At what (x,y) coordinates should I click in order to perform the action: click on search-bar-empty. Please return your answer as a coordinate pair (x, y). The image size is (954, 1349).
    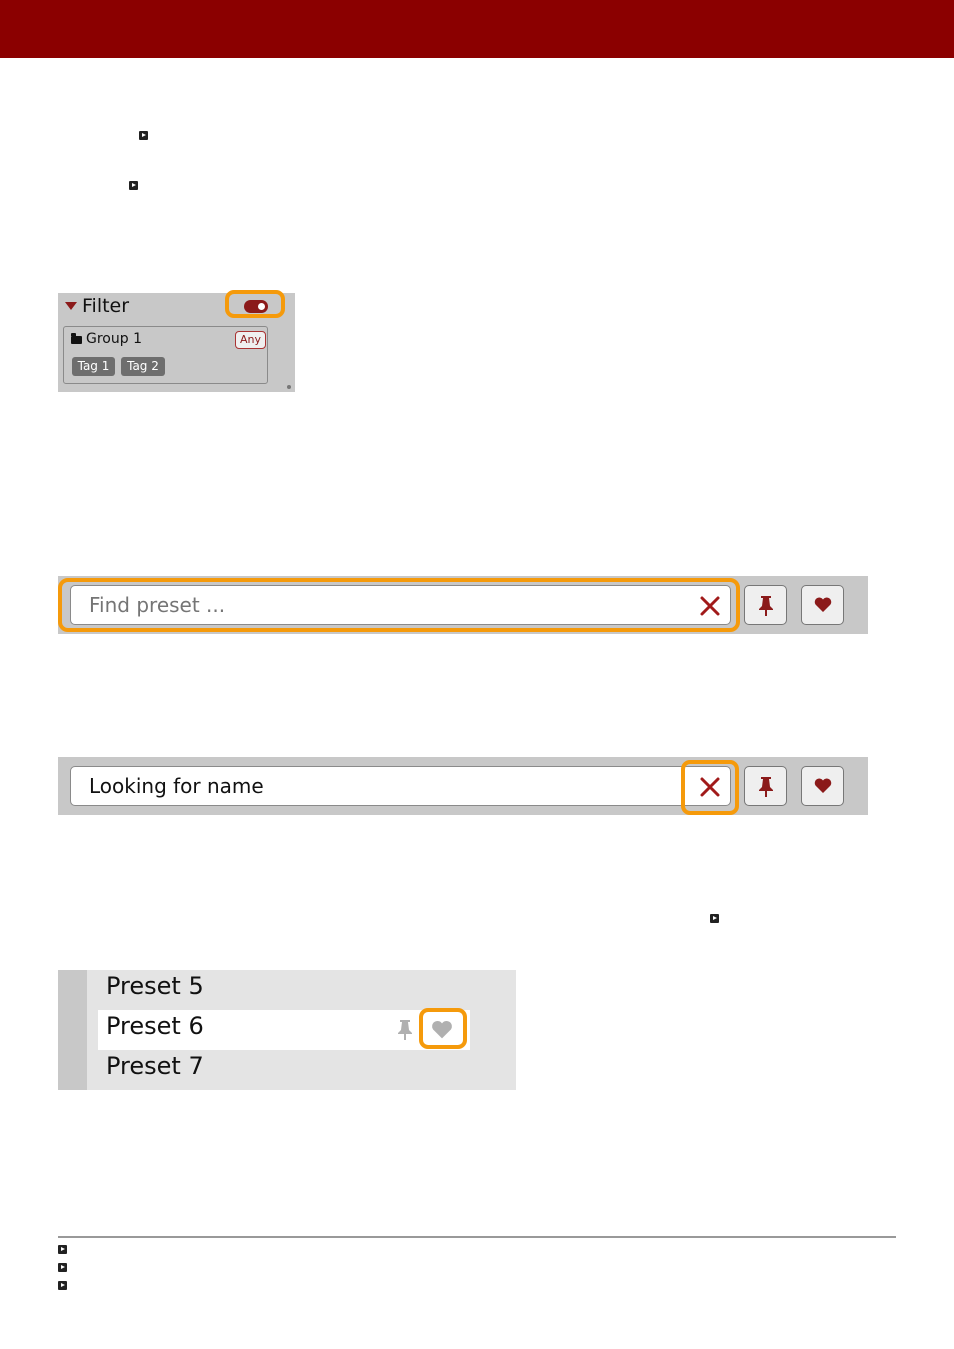
    Looking at the image, I should click on (463, 605).